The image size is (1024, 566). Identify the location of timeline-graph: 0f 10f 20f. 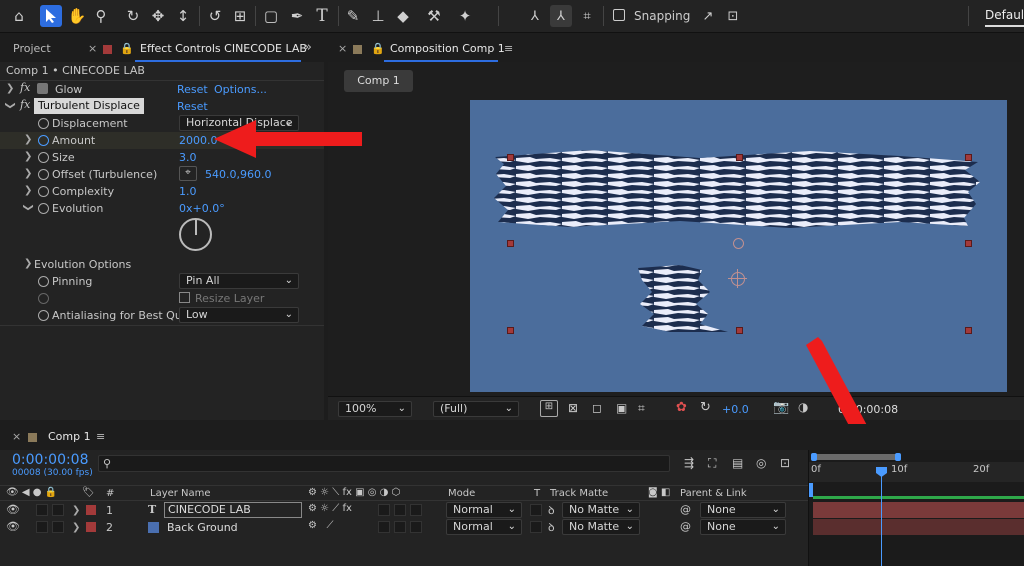
(916, 508).